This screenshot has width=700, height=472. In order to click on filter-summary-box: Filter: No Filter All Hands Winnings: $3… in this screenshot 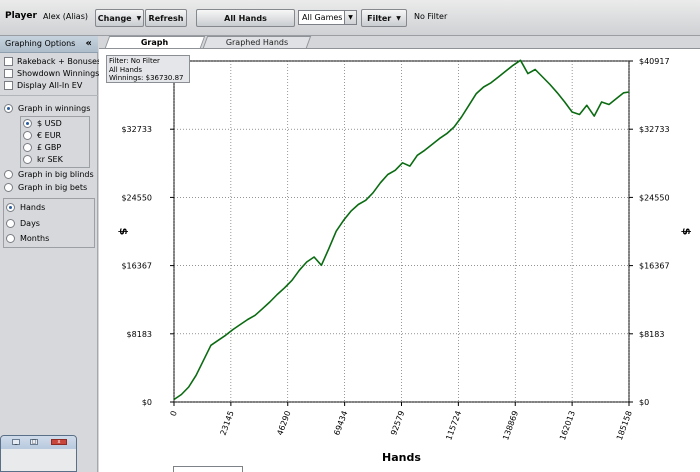, I will do `click(148, 69)`.